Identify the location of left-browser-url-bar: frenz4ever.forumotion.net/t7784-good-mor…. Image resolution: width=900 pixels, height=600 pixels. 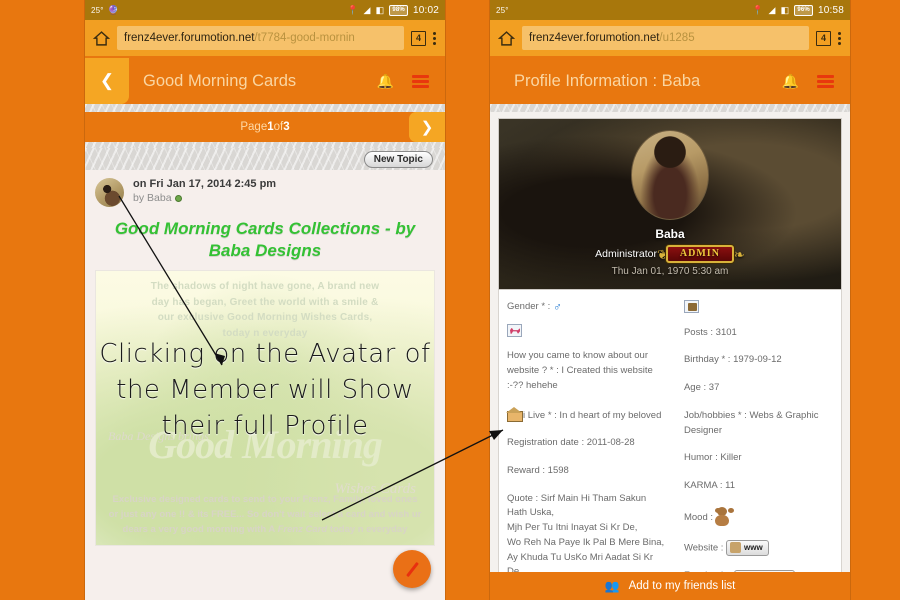
(265, 39).